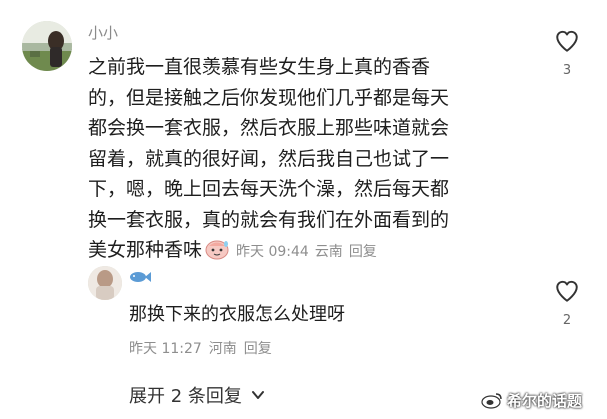 The height and width of the screenshot is (419, 607). What do you see at coordinates (269, 189) in the screenshot?
I see `comment-line: 下，嗯，晚上回去每天洗个澡，然后每天都` at bounding box center [269, 189].